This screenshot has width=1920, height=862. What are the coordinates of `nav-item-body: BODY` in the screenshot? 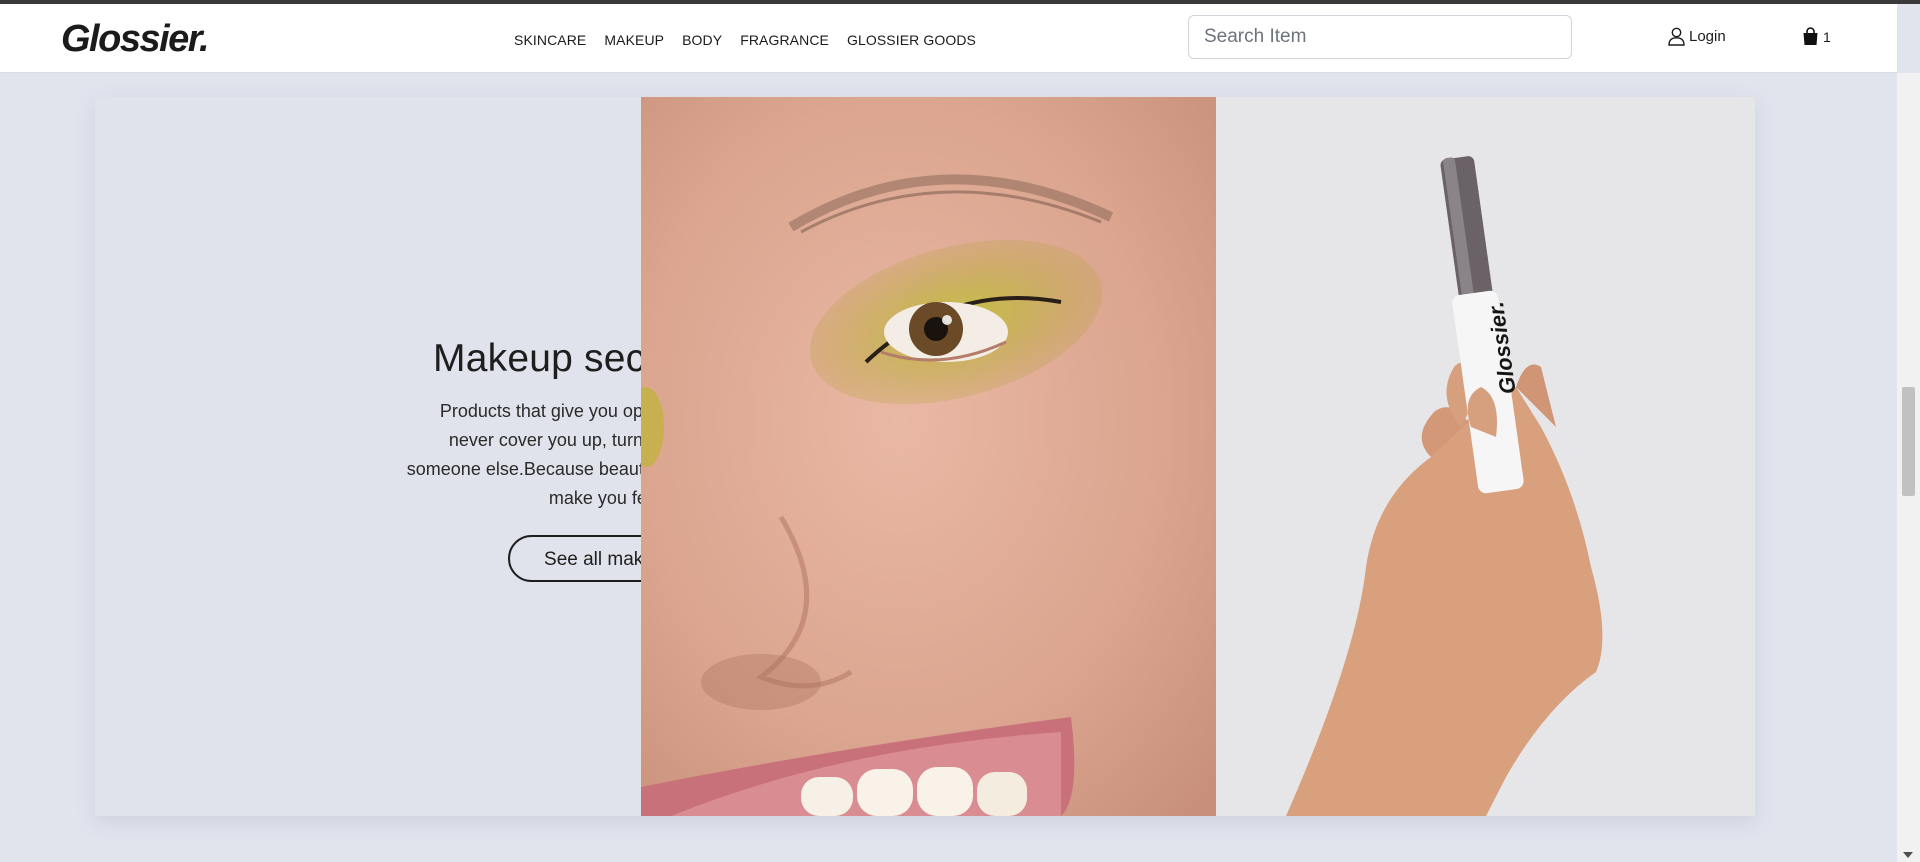 It's located at (702, 40).